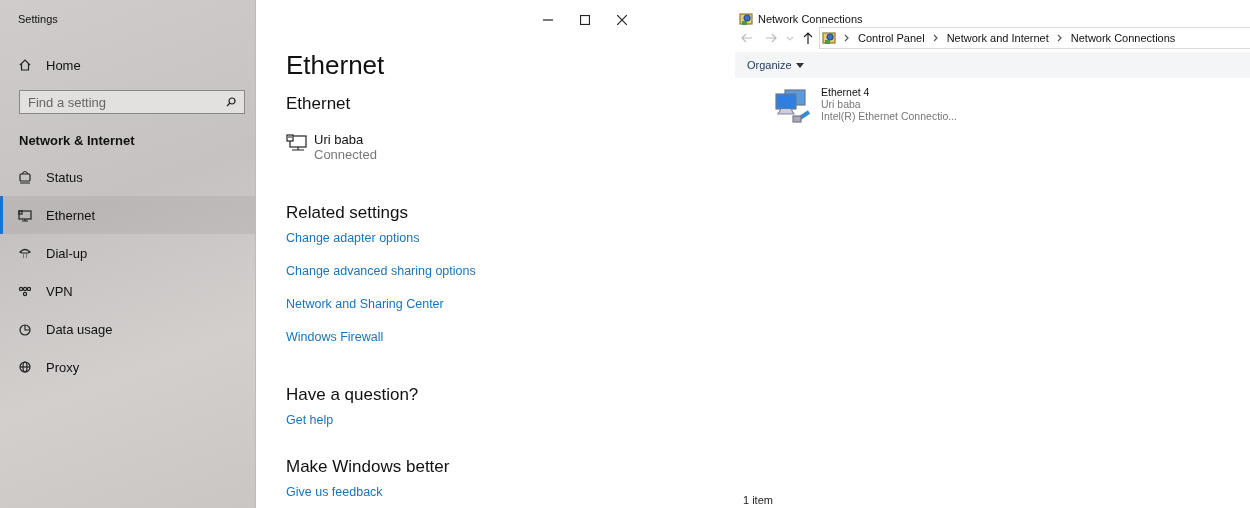 This screenshot has height=508, width=1250. What do you see at coordinates (381, 271) in the screenshot?
I see `settings-link: Change advanced sharing options` at bounding box center [381, 271].